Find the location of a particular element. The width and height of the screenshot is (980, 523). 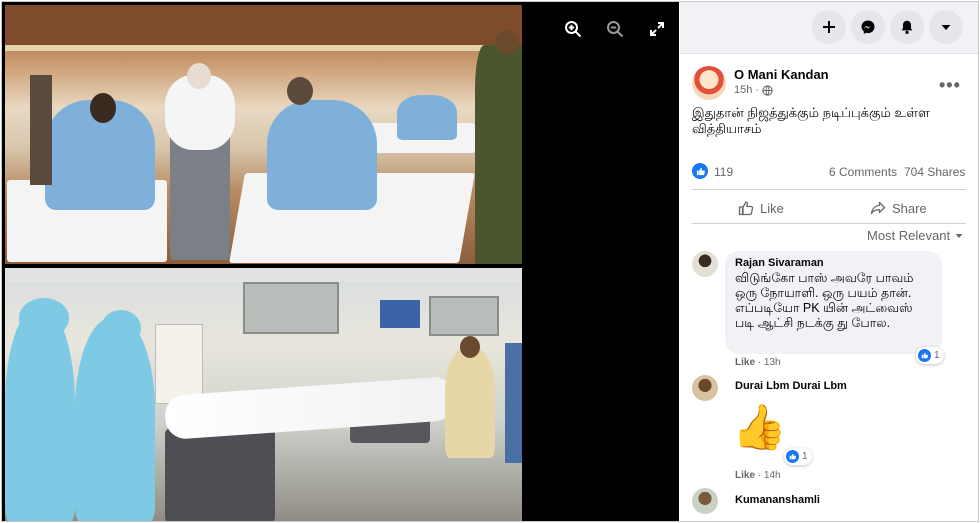

like-button: Like is located at coordinates (761, 208).